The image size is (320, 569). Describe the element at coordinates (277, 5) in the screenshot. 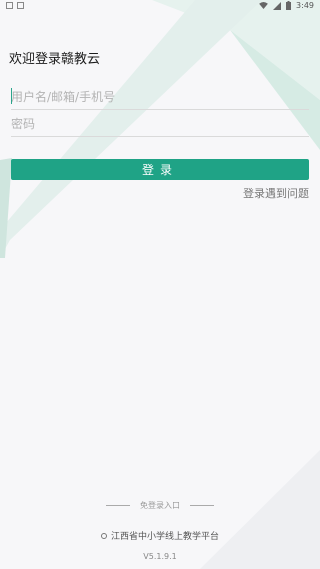

I see `signal-icon` at that location.